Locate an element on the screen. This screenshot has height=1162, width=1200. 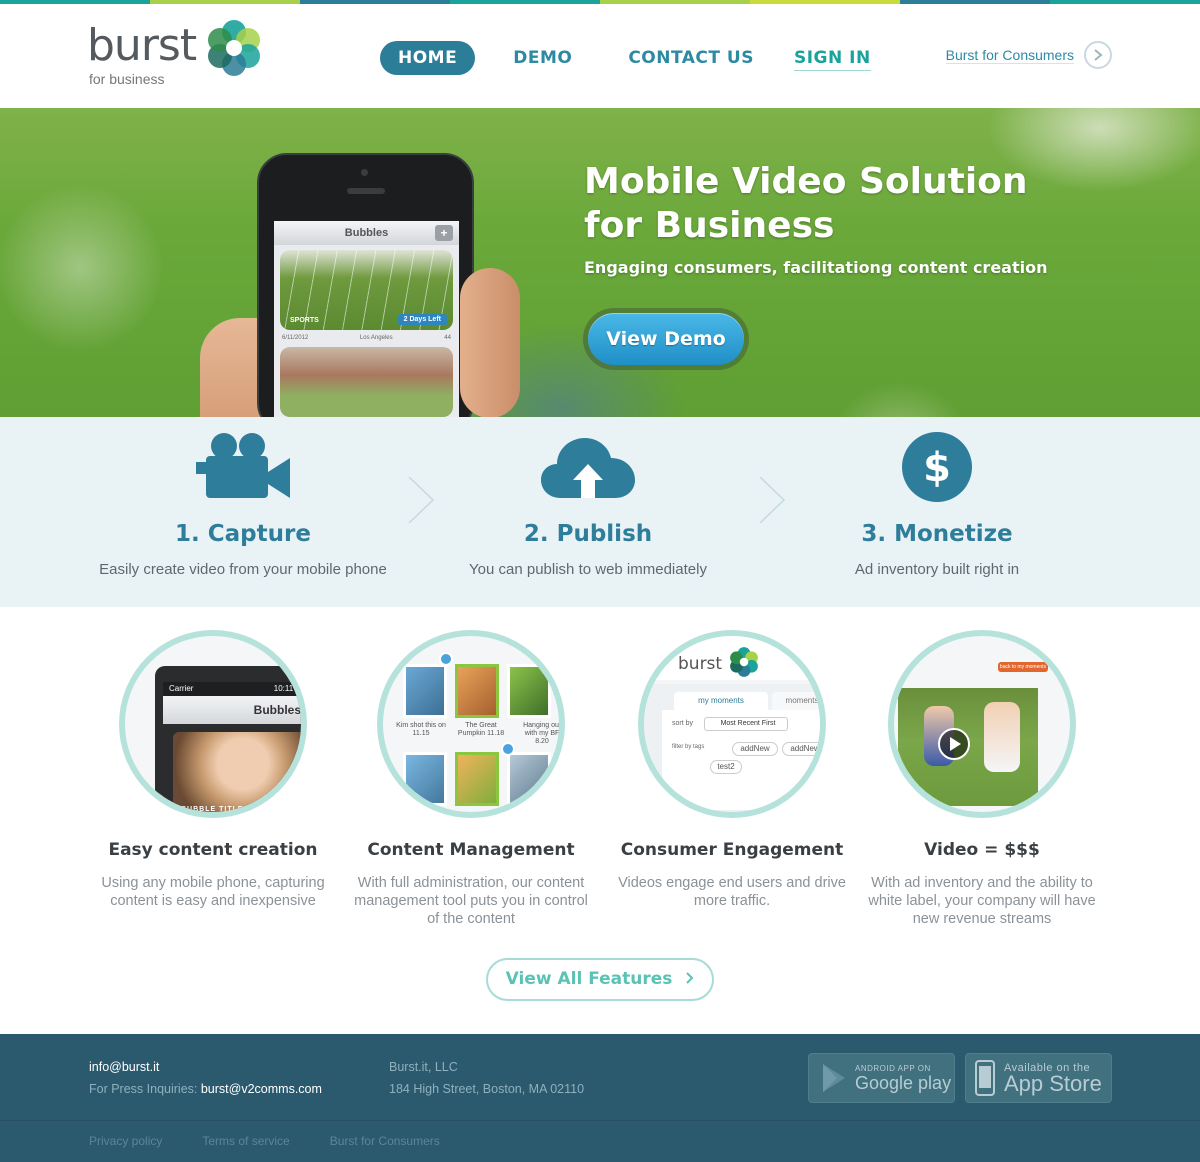
feature-image-phone: Carrier 10:11 AM Bubbles BUBBLE TITLE is located at coordinates (213, 724).